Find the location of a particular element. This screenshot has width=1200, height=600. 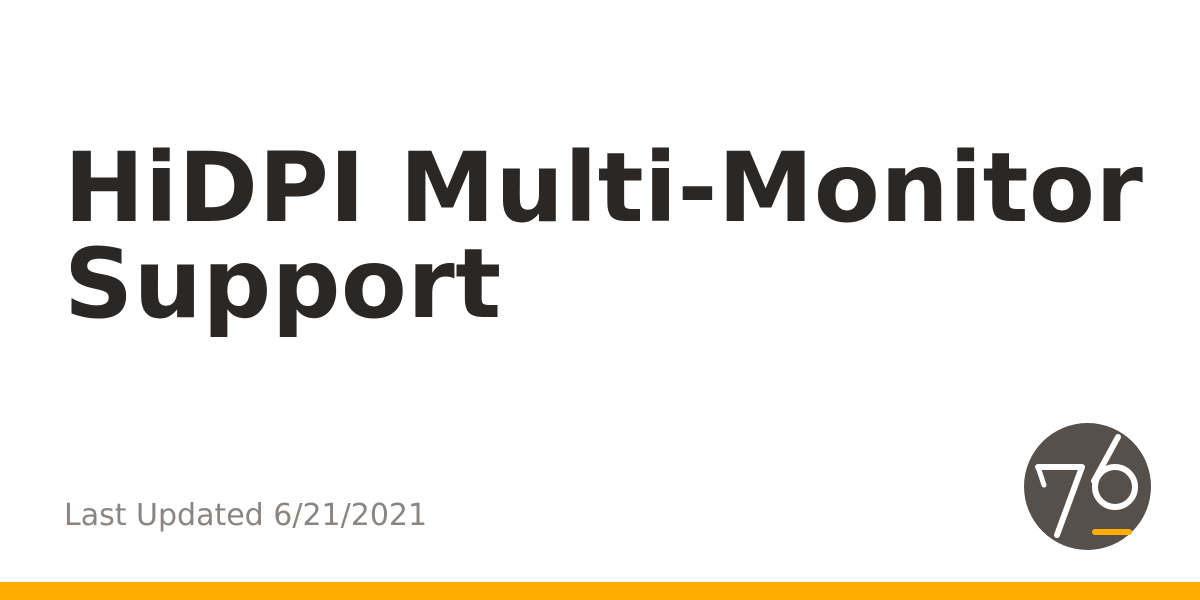

last-updated-text: Last Updated 6/21/2021 is located at coordinates (246, 515).